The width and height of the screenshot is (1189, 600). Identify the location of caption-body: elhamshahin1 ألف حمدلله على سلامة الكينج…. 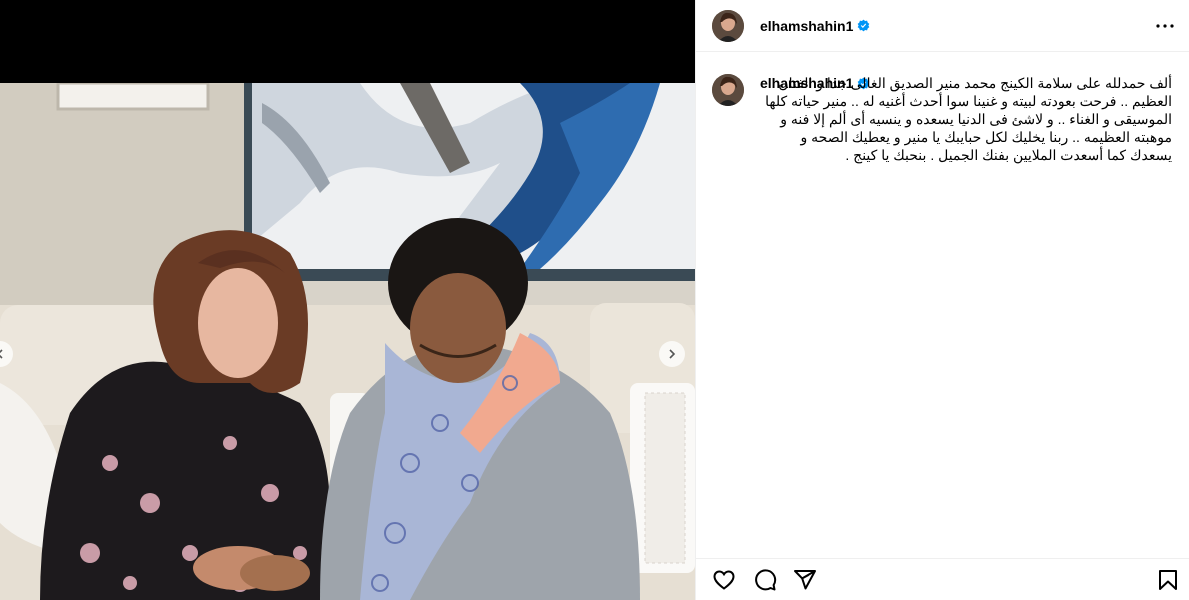
(966, 119).